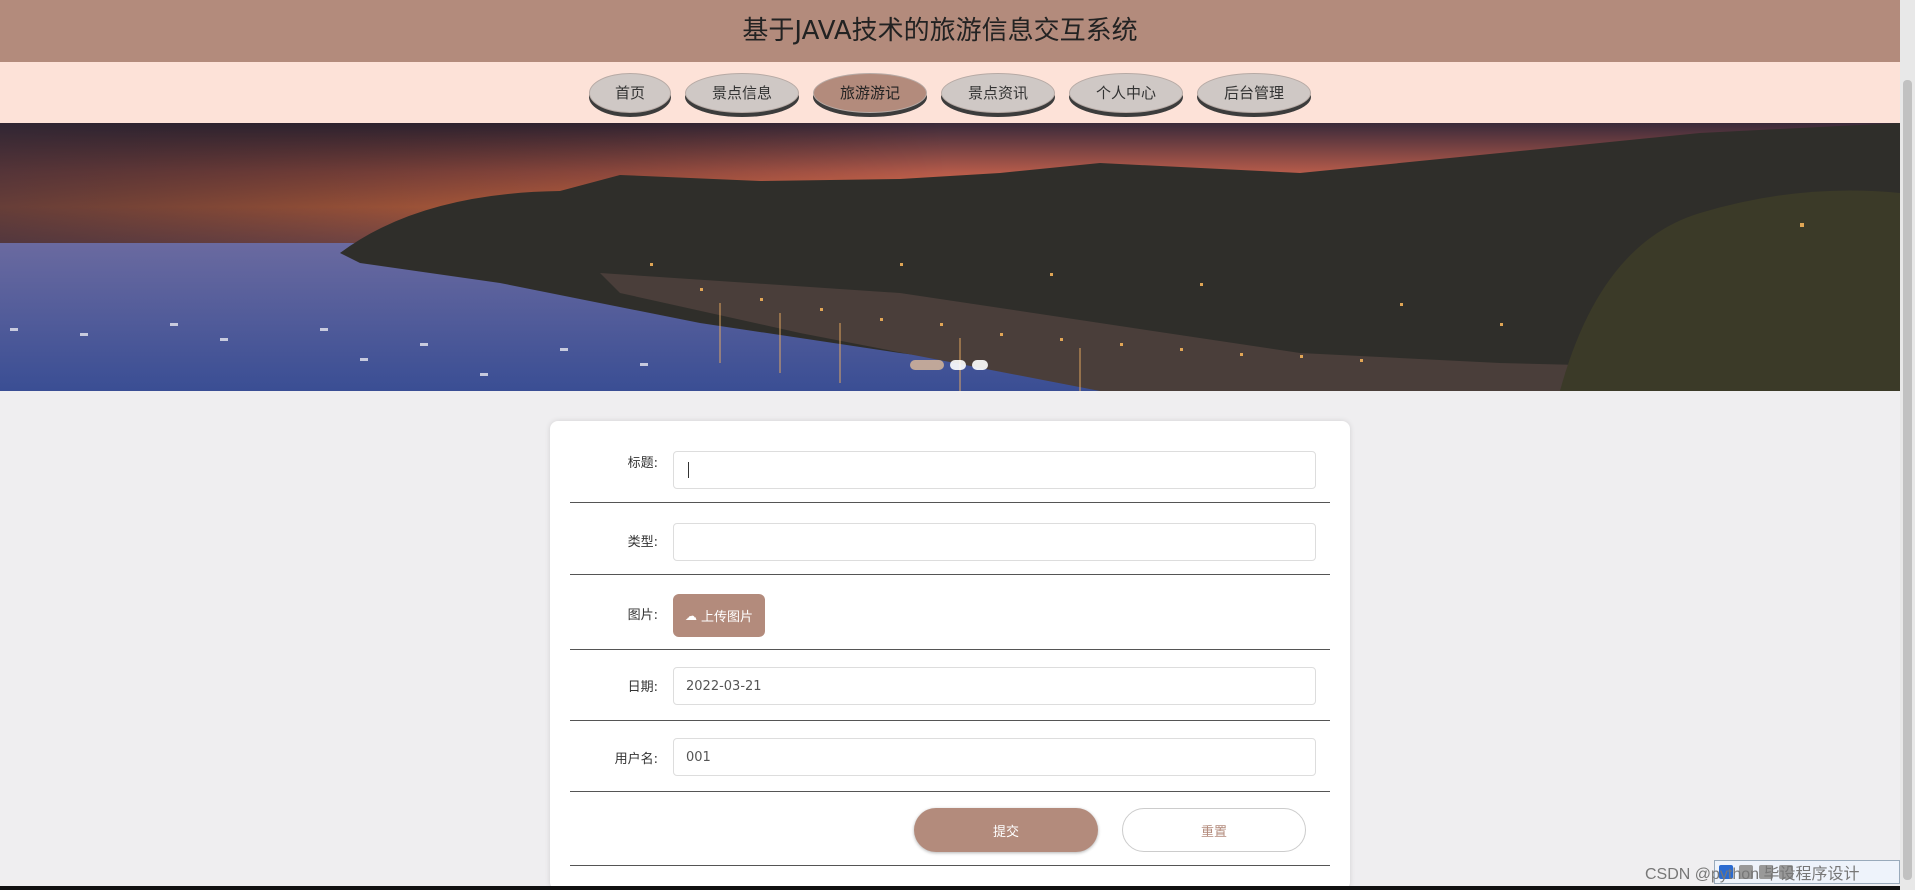  I want to click on cloud-upload-icon: ☁, so click(690, 615).